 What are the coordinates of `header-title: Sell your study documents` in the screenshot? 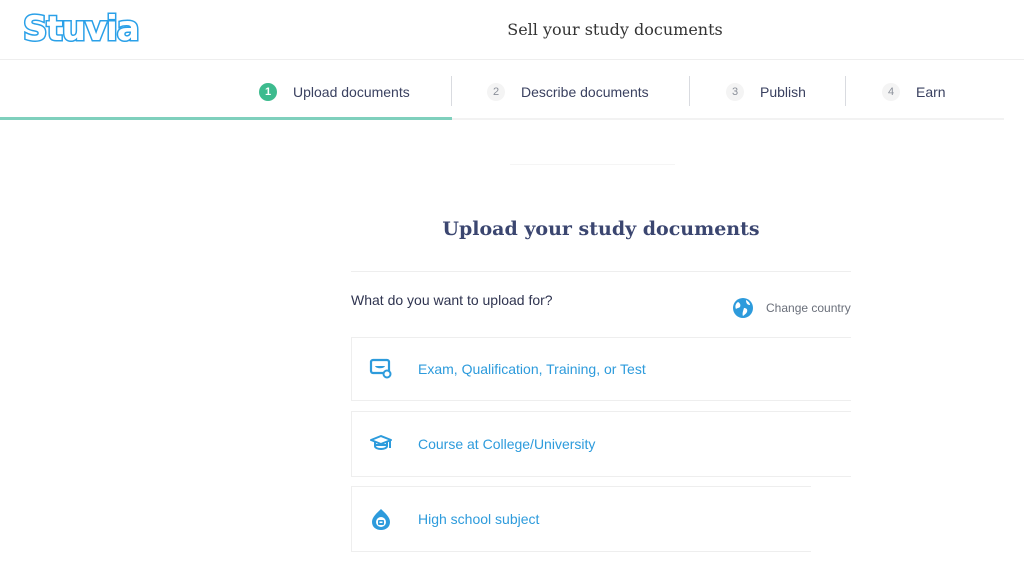 It's located at (615, 29).